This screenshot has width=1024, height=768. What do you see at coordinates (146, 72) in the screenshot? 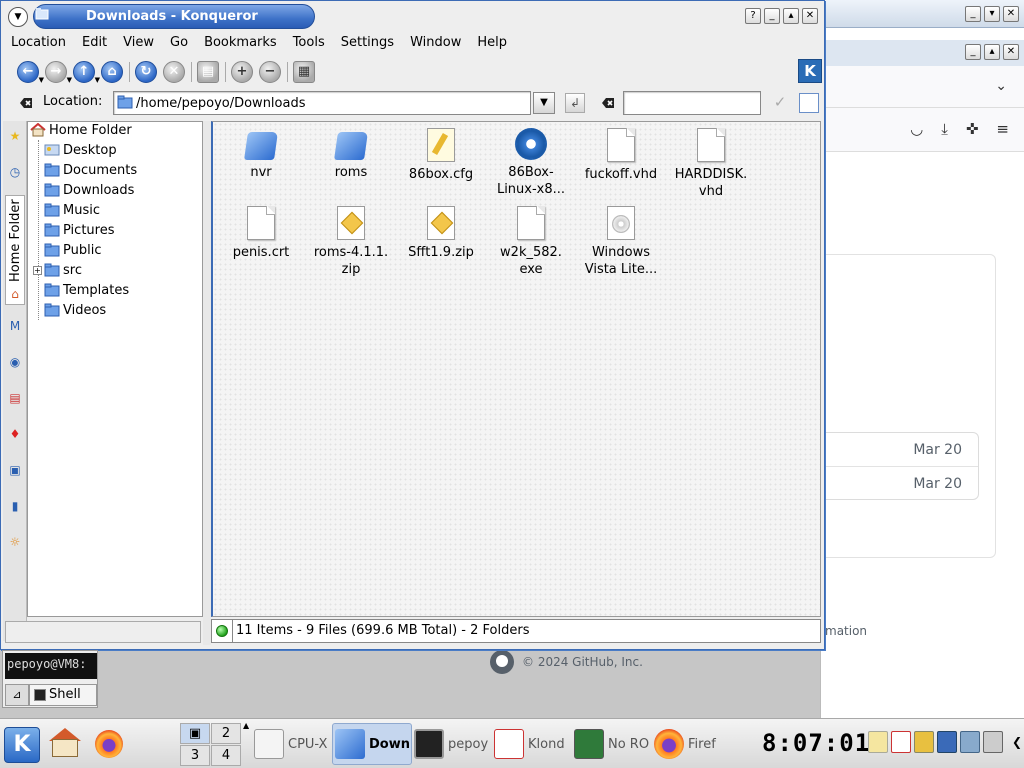
I see `reload-button: ↻` at bounding box center [146, 72].